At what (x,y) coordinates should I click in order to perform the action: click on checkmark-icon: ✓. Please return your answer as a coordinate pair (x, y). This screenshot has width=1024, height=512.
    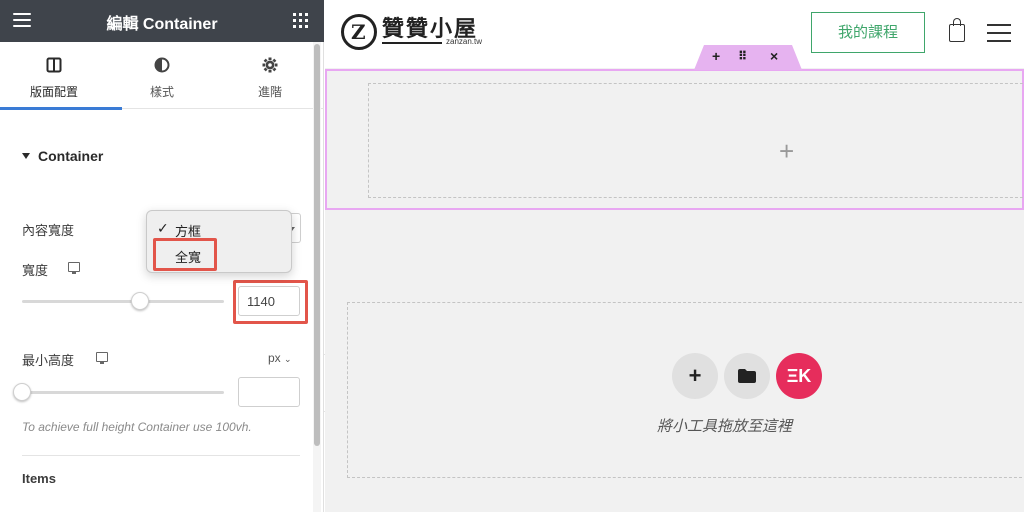
    Looking at the image, I should click on (163, 228).